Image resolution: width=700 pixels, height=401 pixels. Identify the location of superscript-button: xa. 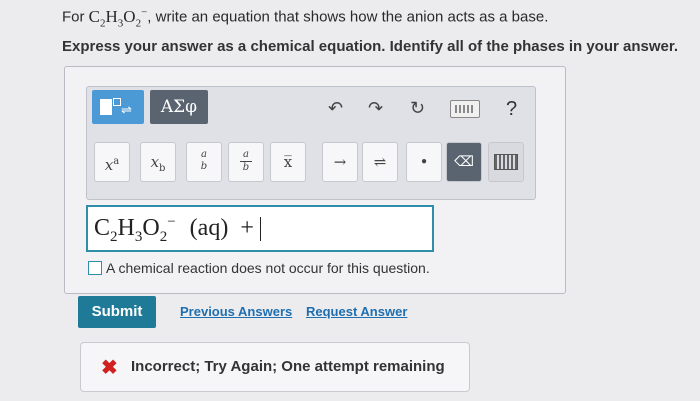
(112, 162).